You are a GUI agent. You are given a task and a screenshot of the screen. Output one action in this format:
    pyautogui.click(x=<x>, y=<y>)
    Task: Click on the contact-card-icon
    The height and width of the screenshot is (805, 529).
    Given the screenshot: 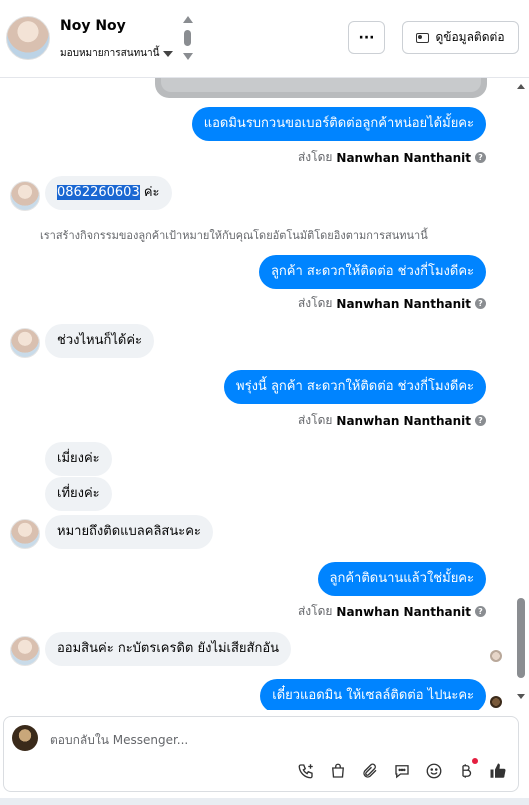 What is the action you would take?
    pyautogui.click(x=423, y=37)
    